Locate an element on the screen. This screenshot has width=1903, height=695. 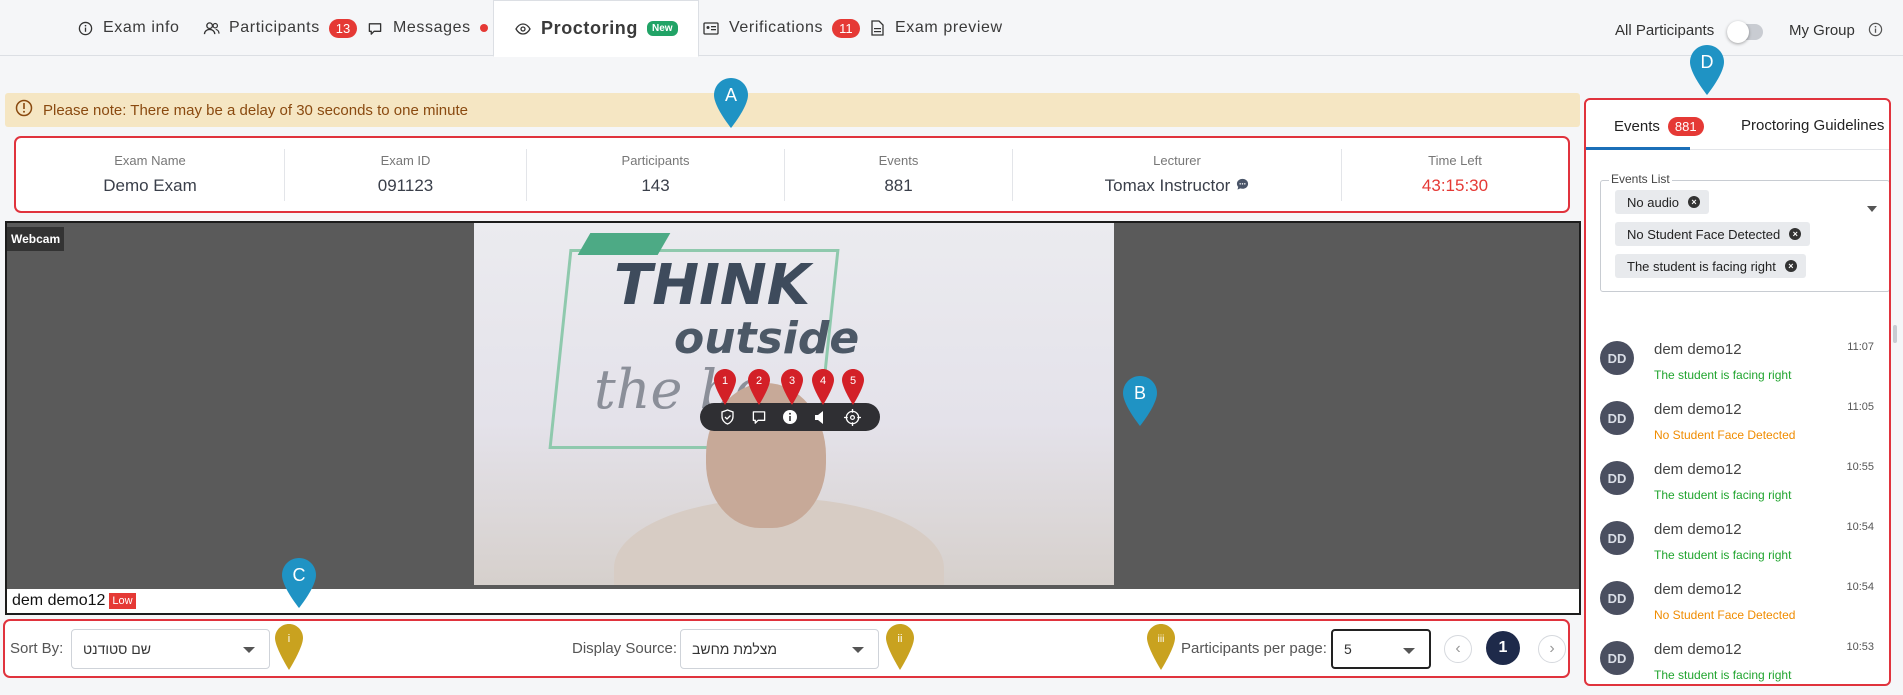
events-cell: Events 881 is located at coordinates (899, 174).